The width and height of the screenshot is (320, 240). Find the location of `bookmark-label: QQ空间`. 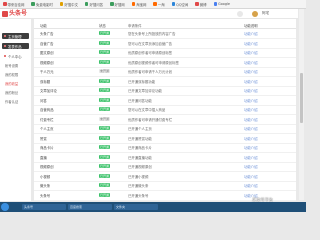

bookmark-label: QQ空间 is located at coordinates (182, 4).